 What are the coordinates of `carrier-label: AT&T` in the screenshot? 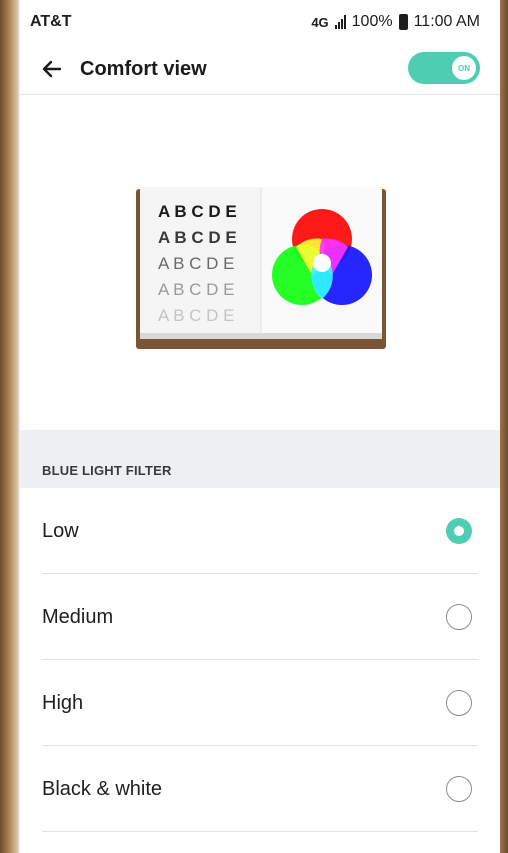 It's located at (51, 21).